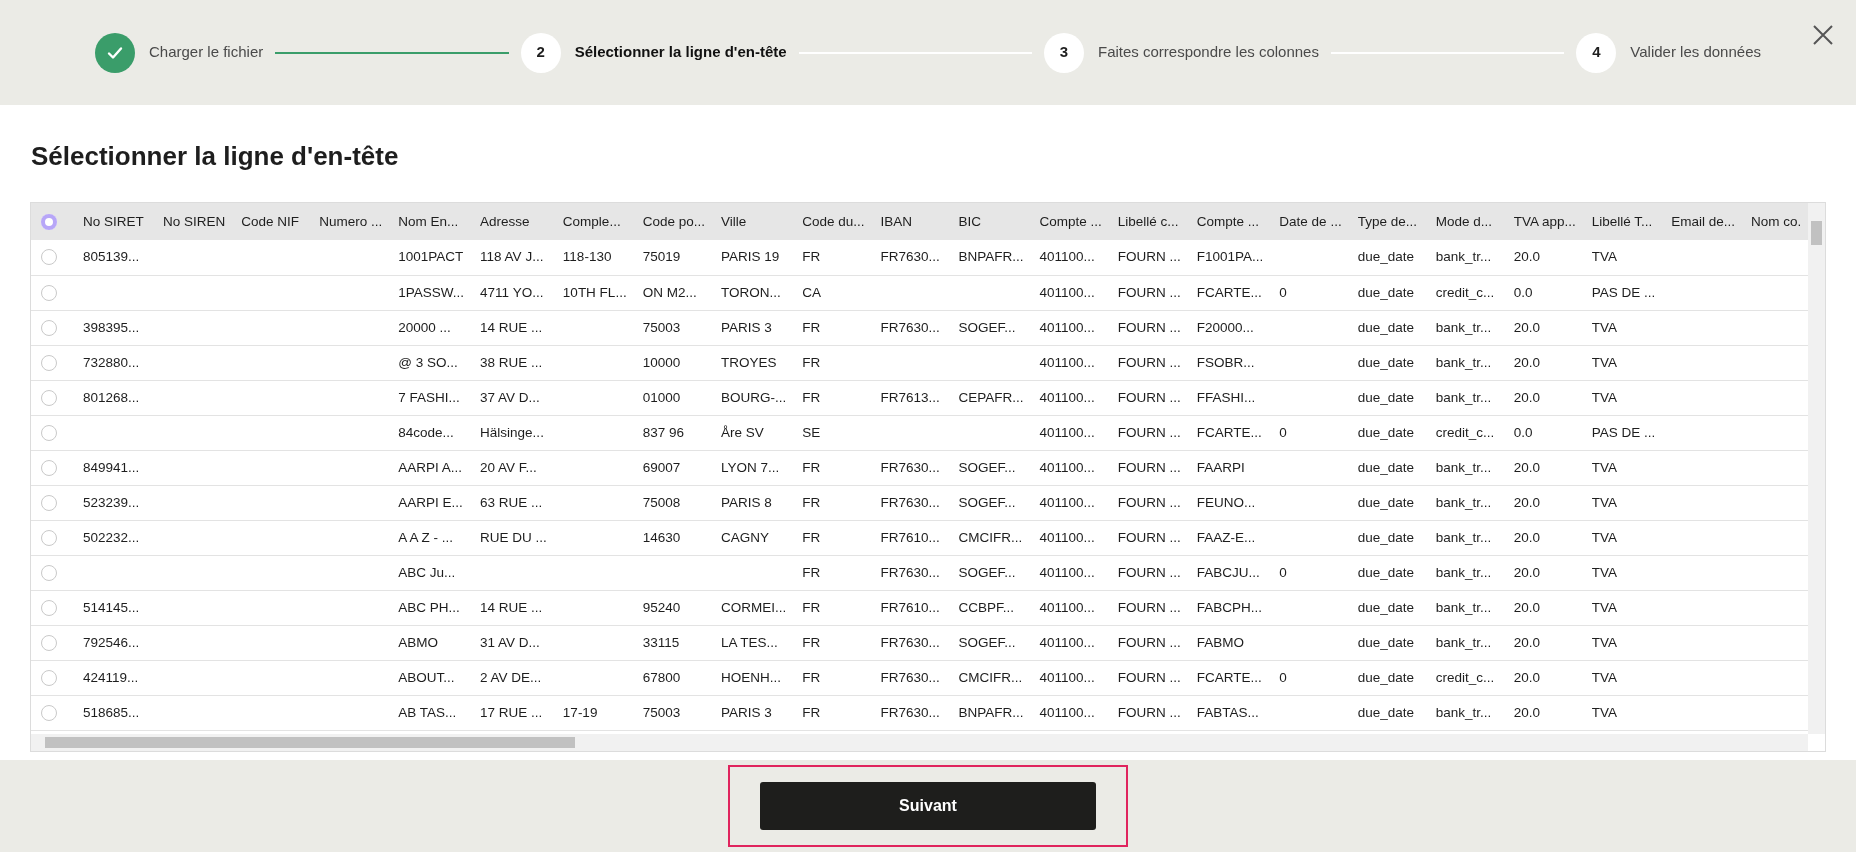  I want to click on horizontal-scrollbar, so click(919, 743).